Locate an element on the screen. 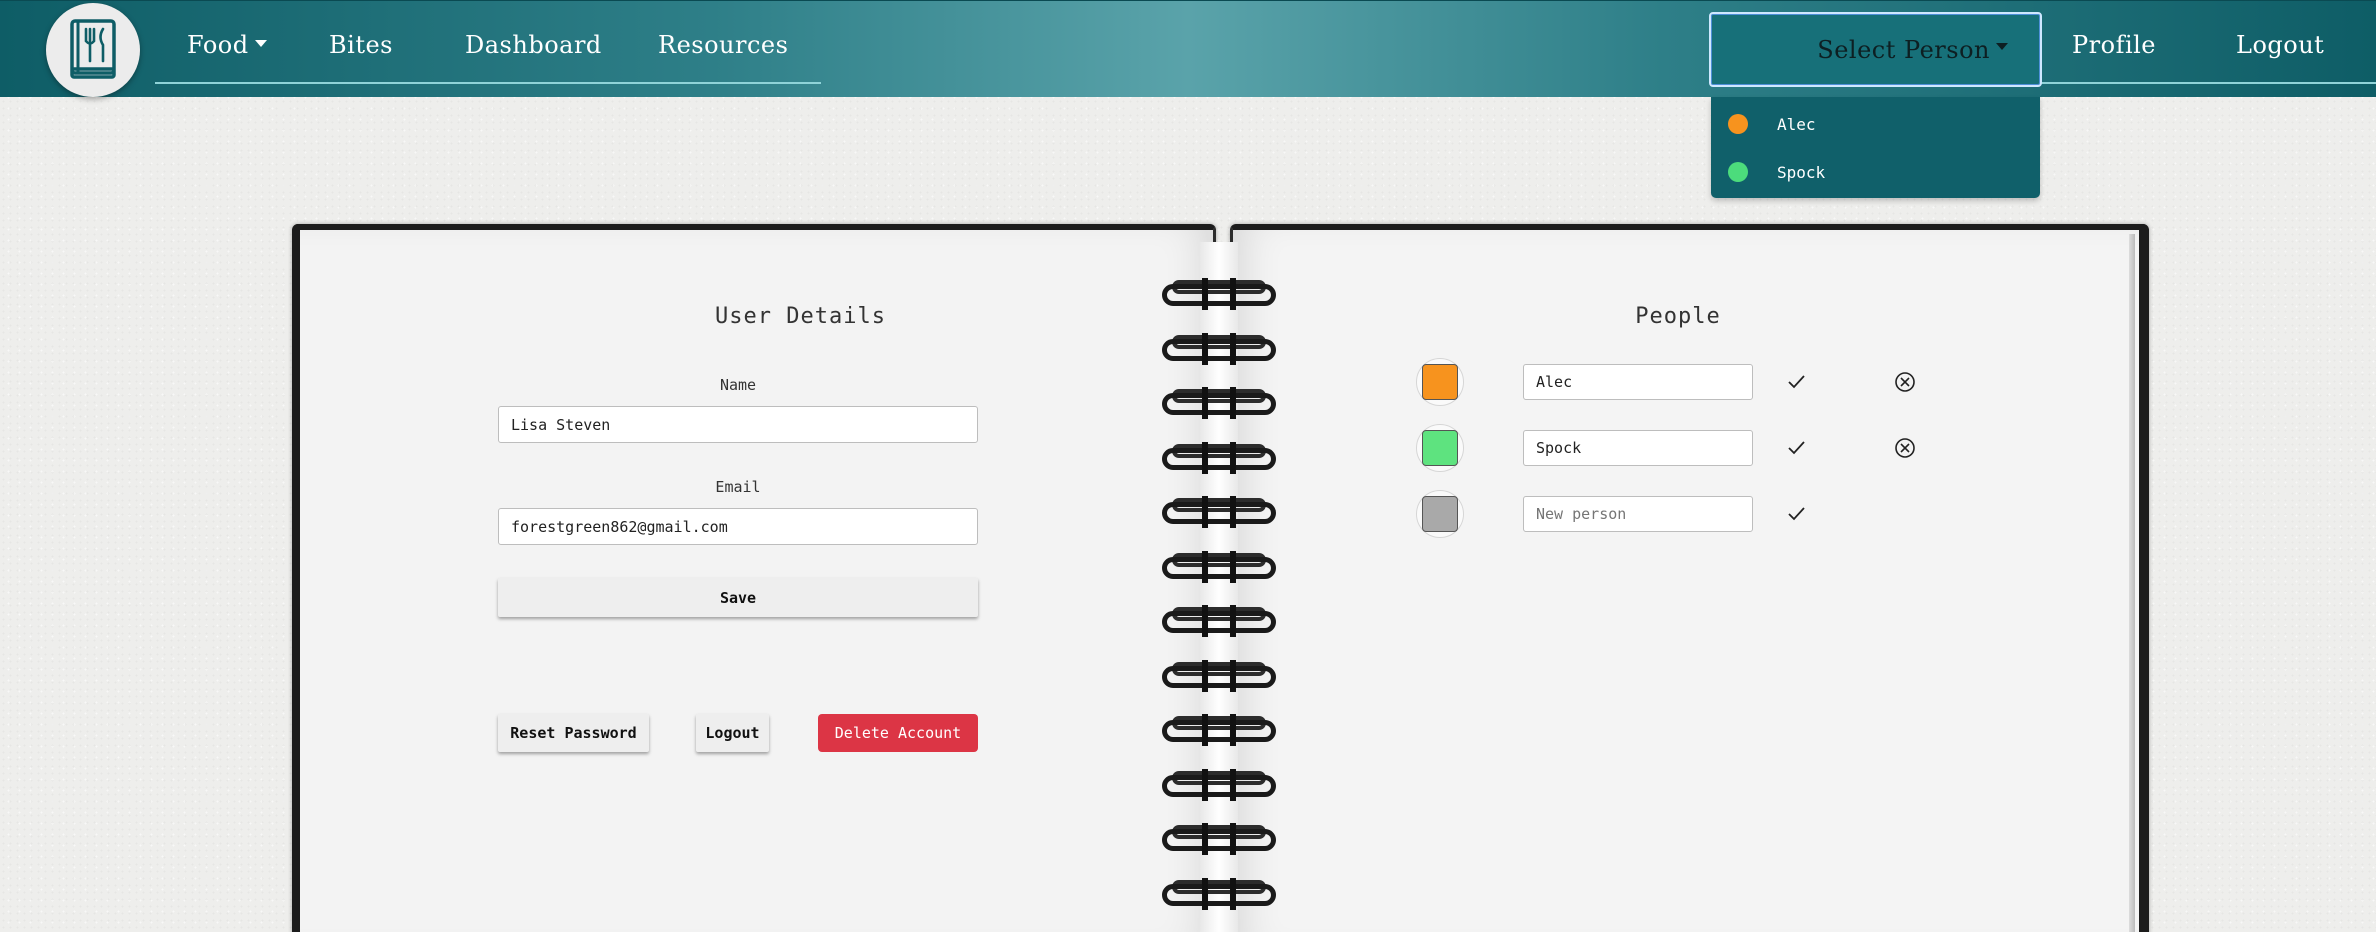 The width and height of the screenshot is (2376, 932). delete-account-button: Delete Account is located at coordinates (898, 733).